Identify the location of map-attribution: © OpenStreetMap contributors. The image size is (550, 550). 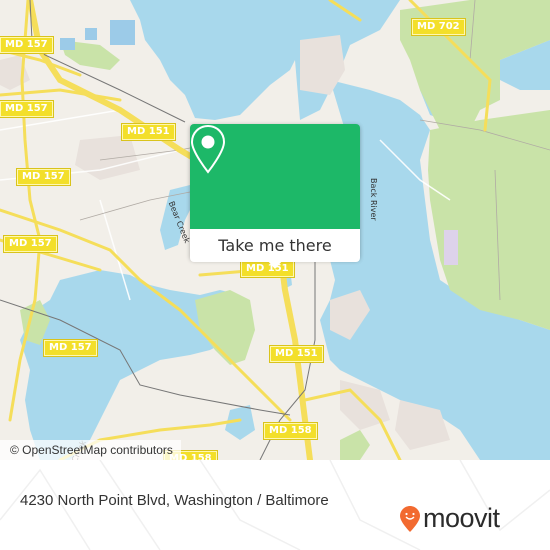
(90, 450).